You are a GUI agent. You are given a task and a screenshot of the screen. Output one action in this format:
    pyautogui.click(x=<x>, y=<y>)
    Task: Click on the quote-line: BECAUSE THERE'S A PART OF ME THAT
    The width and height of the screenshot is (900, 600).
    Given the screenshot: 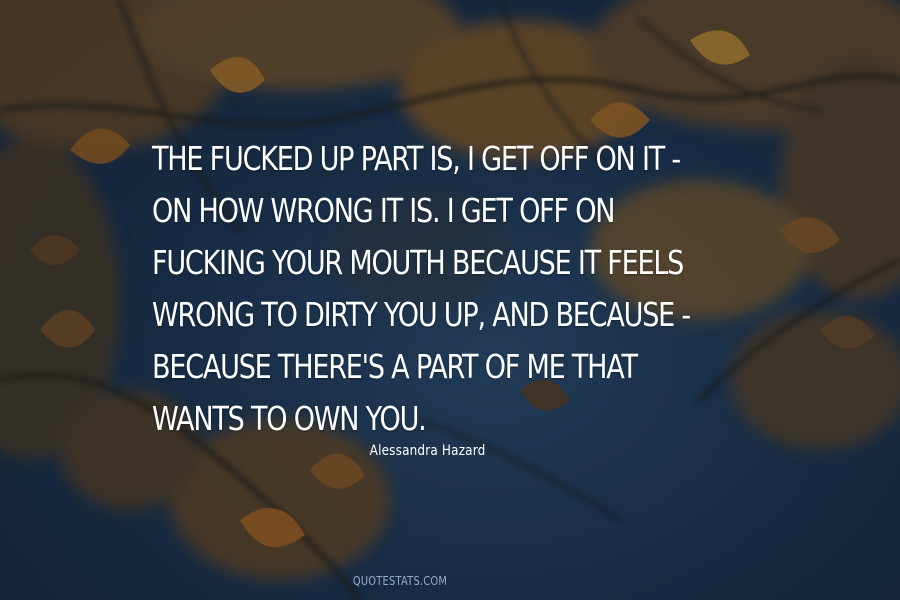 What is the action you would take?
    pyautogui.click(x=395, y=366)
    